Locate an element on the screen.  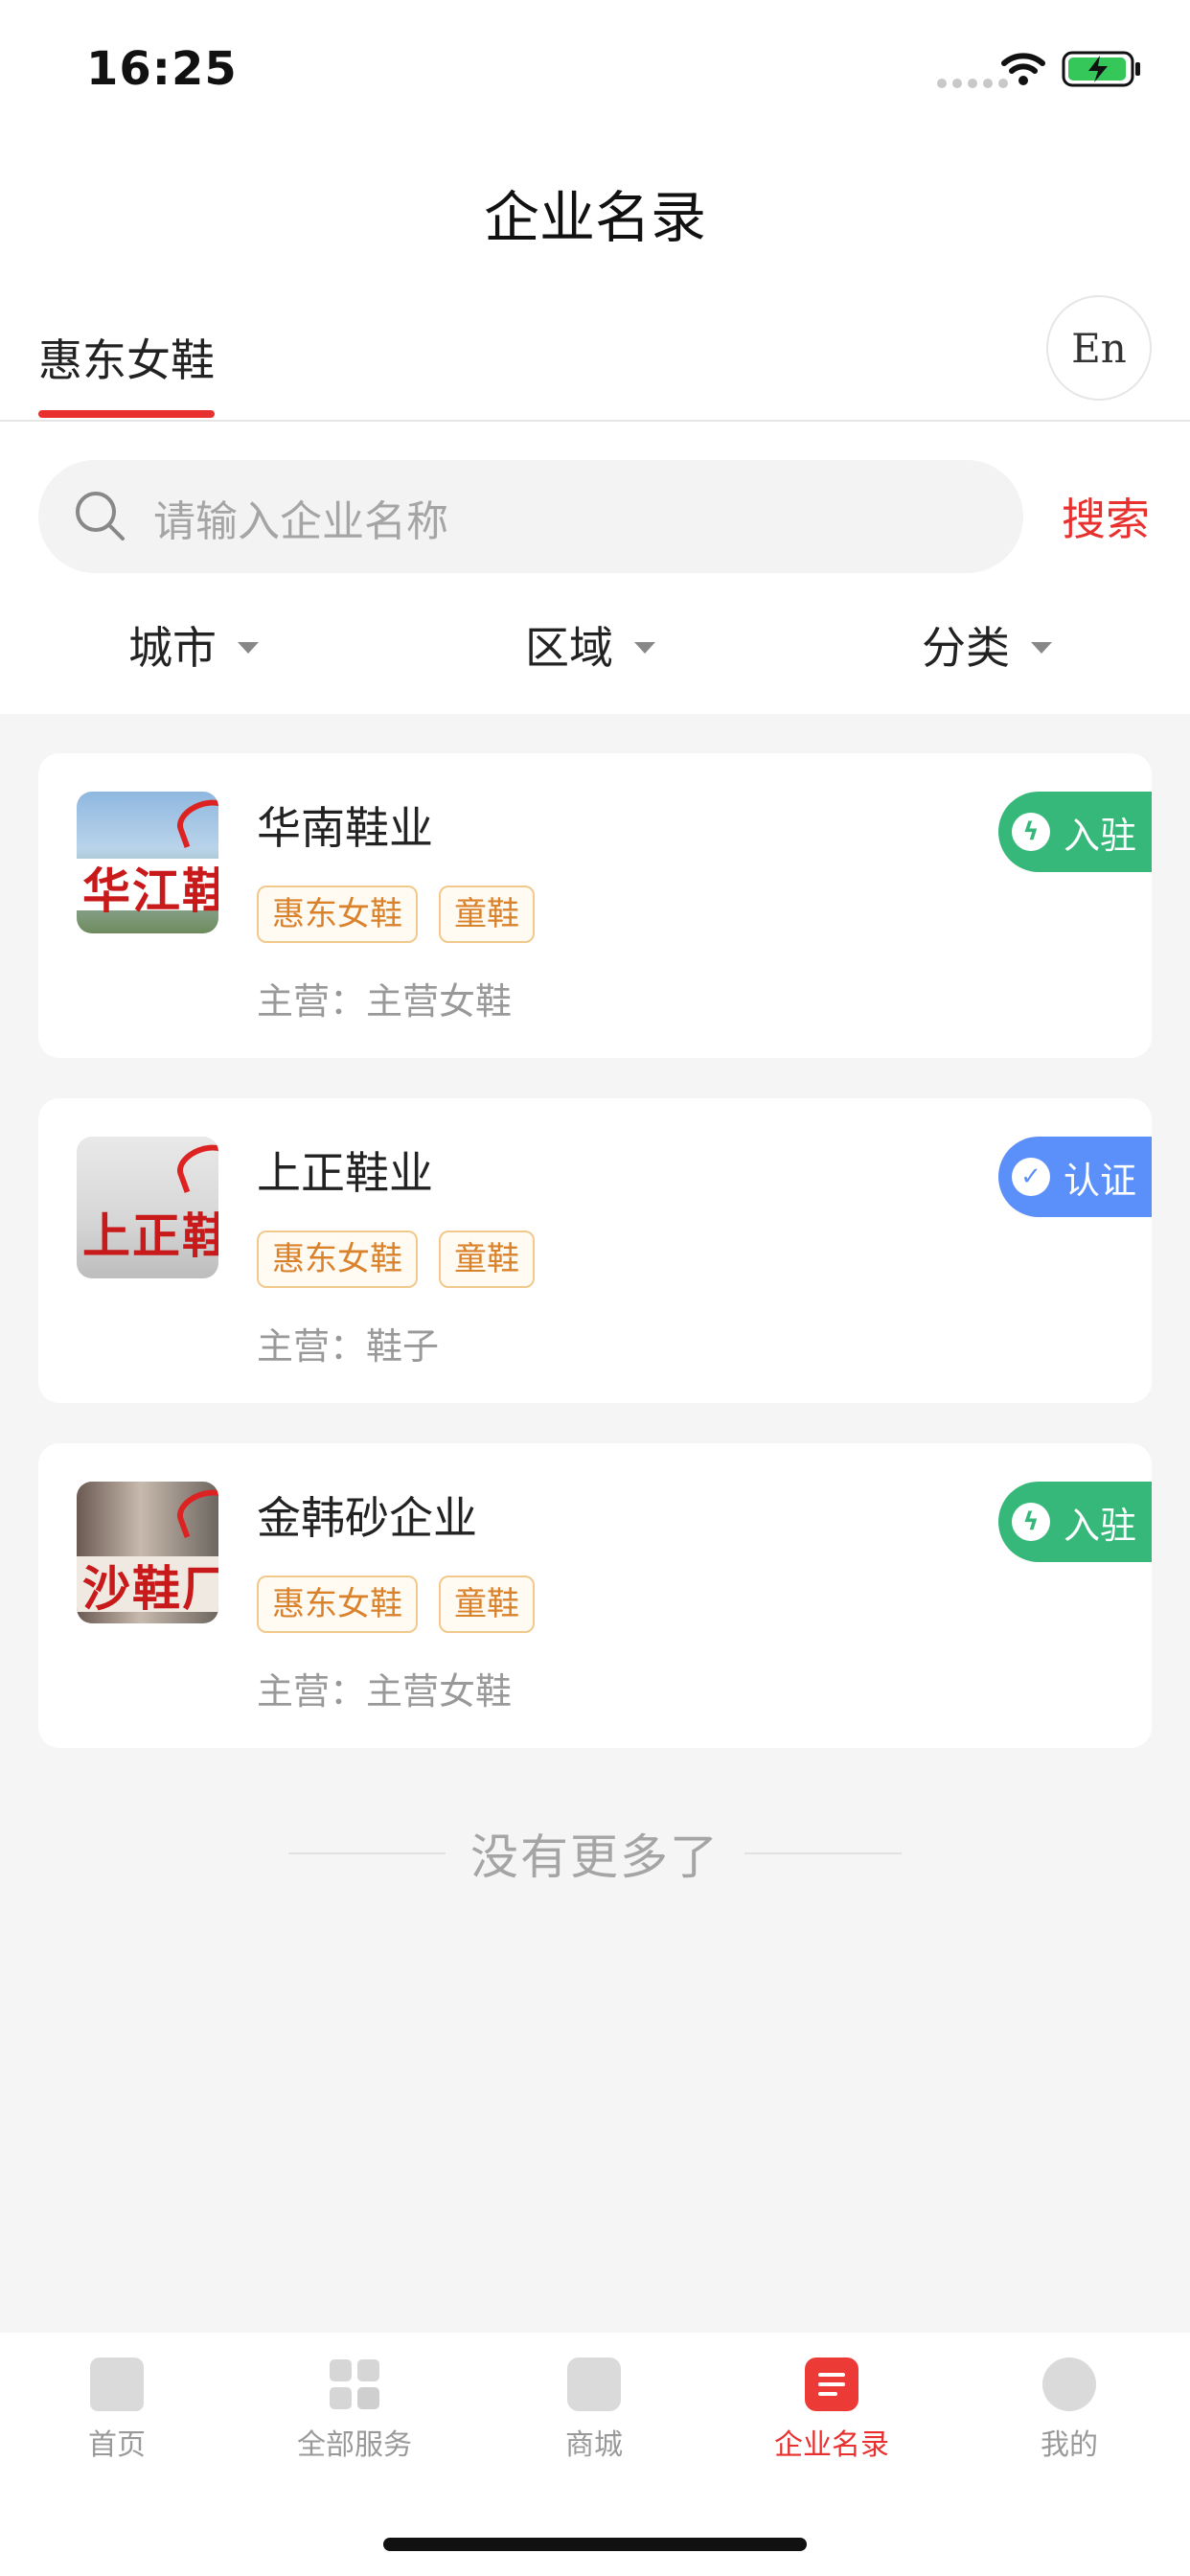
tab-huidong-shoes: 惠东女鞋 is located at coordinates (127, 357).